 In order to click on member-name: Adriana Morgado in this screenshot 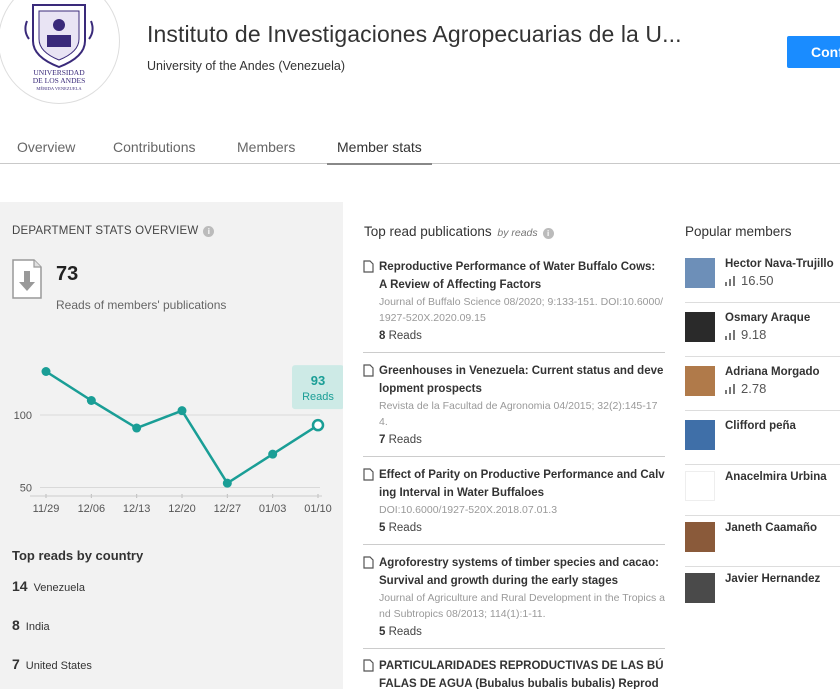, I will do `click(772, 372)`.